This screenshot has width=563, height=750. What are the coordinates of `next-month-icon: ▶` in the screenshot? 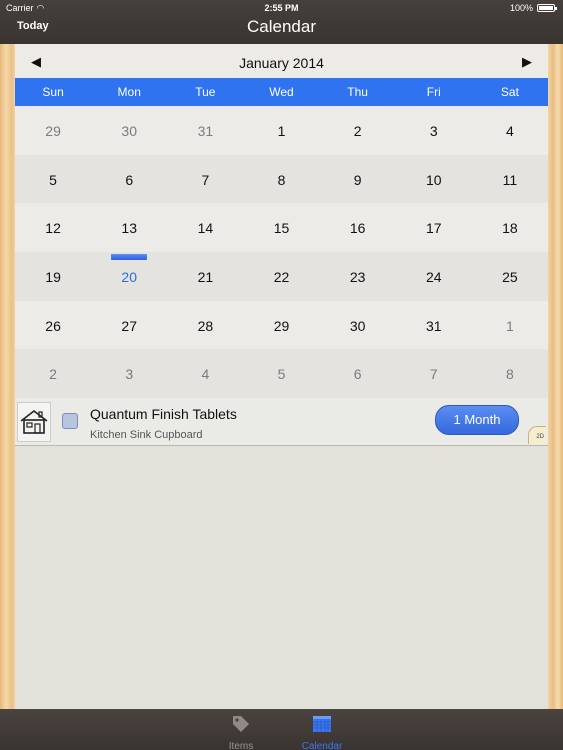 It's located at (527, 62).